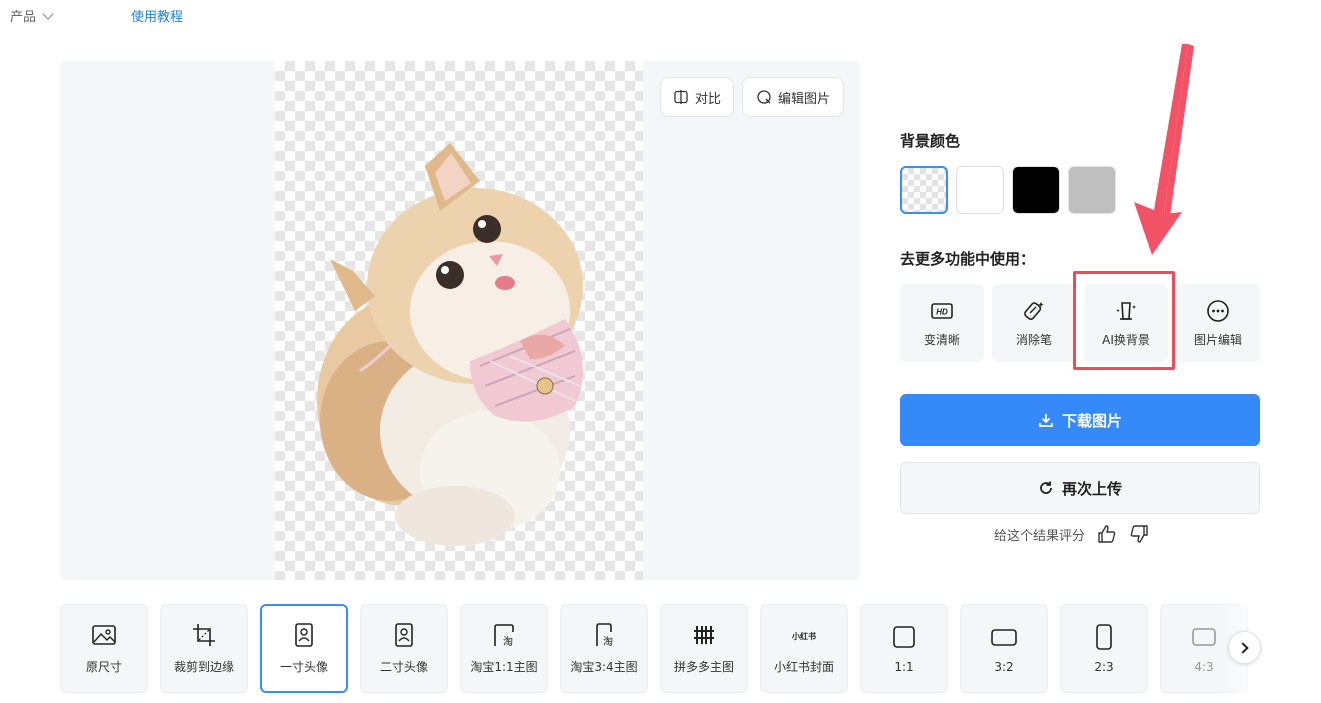  I want to click on thumbs-up-icon, so click(1107, 534).